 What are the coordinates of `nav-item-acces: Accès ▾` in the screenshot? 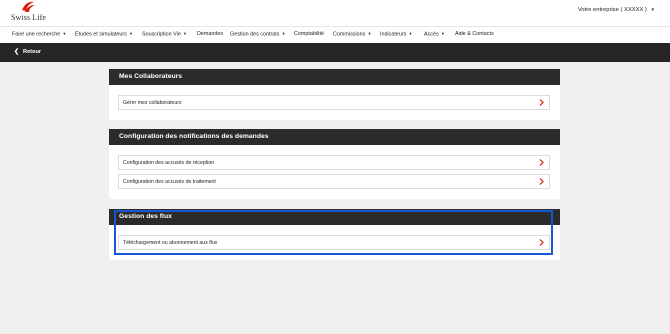 It's located at (434, 34).